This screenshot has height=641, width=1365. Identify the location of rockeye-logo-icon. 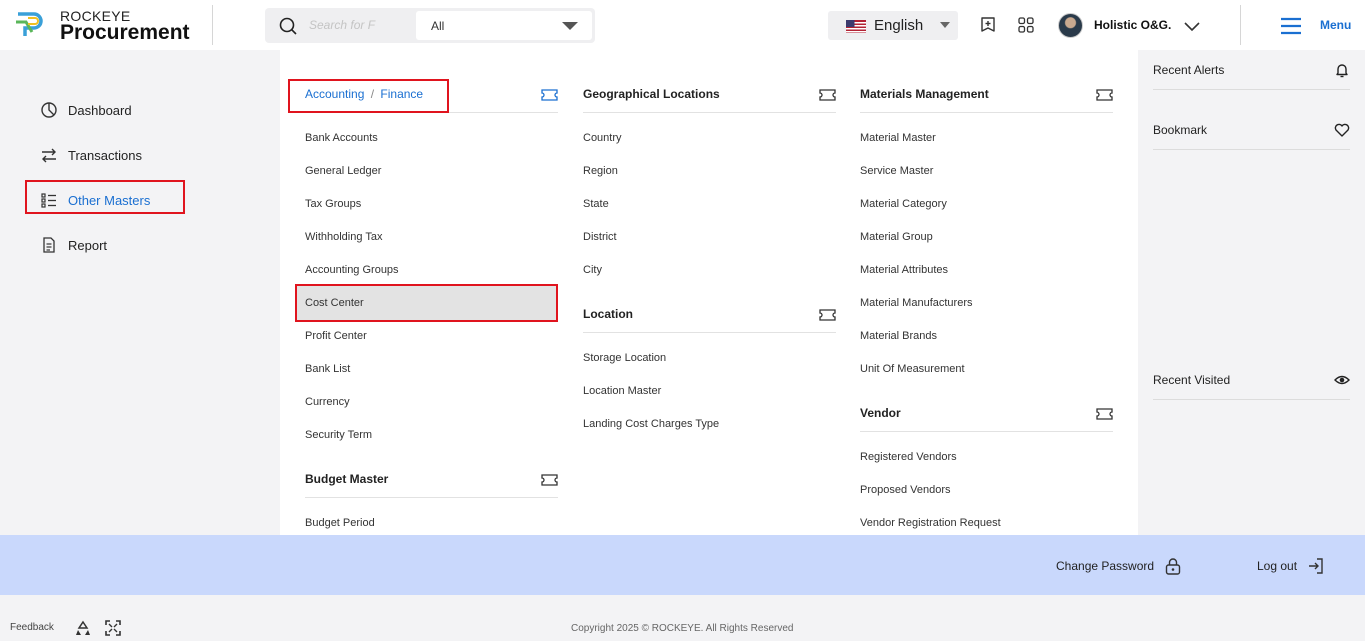
(30, 25).